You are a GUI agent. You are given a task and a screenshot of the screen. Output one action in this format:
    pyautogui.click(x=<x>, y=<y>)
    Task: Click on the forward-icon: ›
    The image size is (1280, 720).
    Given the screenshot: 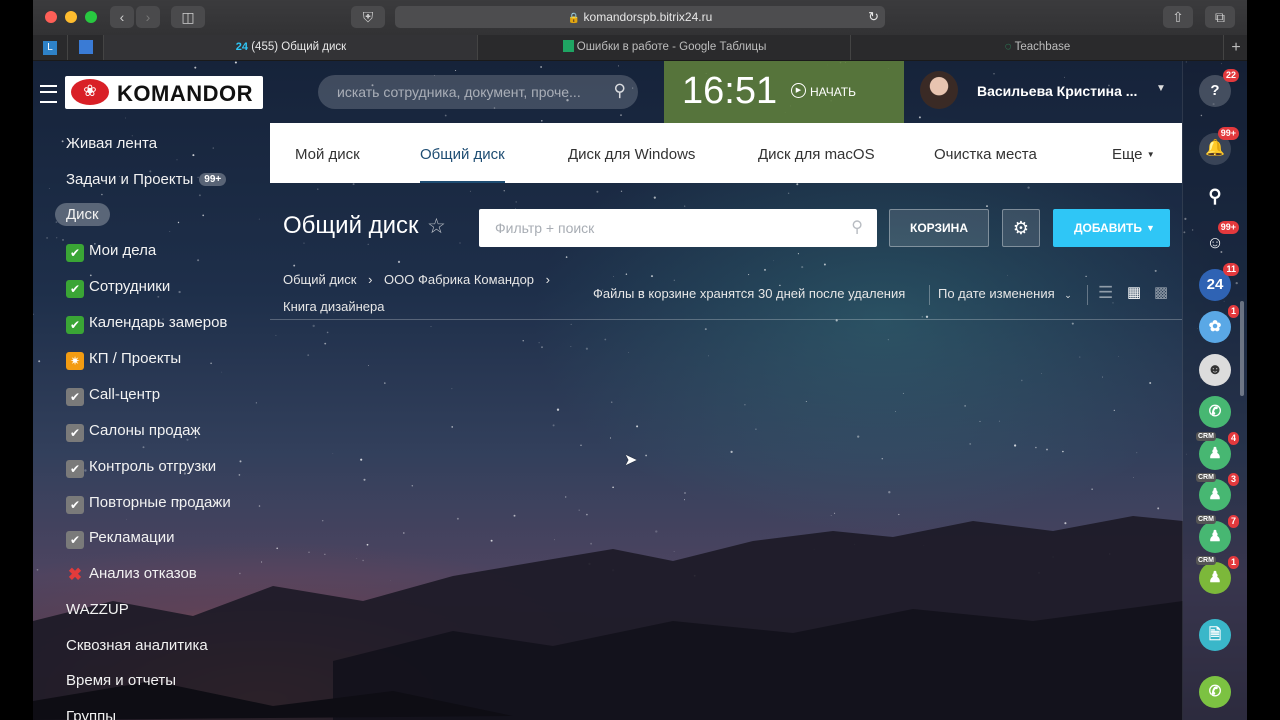 What is the action you would take?
    pyautogui.click(x=148, y=17)
    